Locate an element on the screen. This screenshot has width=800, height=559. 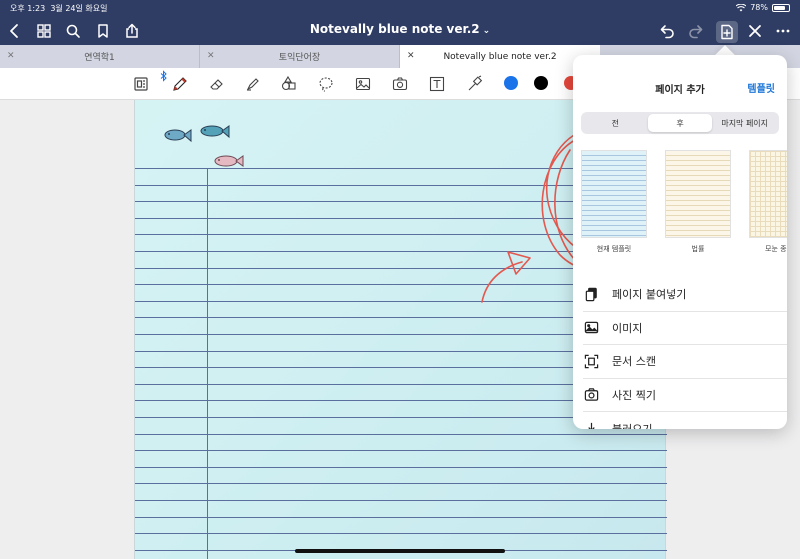
add-page-icon is located at coordinates (727, 32).